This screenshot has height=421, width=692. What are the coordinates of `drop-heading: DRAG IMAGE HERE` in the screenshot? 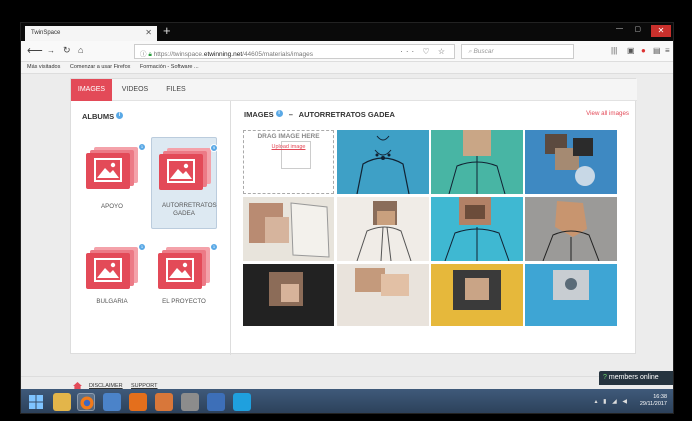 It's located at (288, 136).